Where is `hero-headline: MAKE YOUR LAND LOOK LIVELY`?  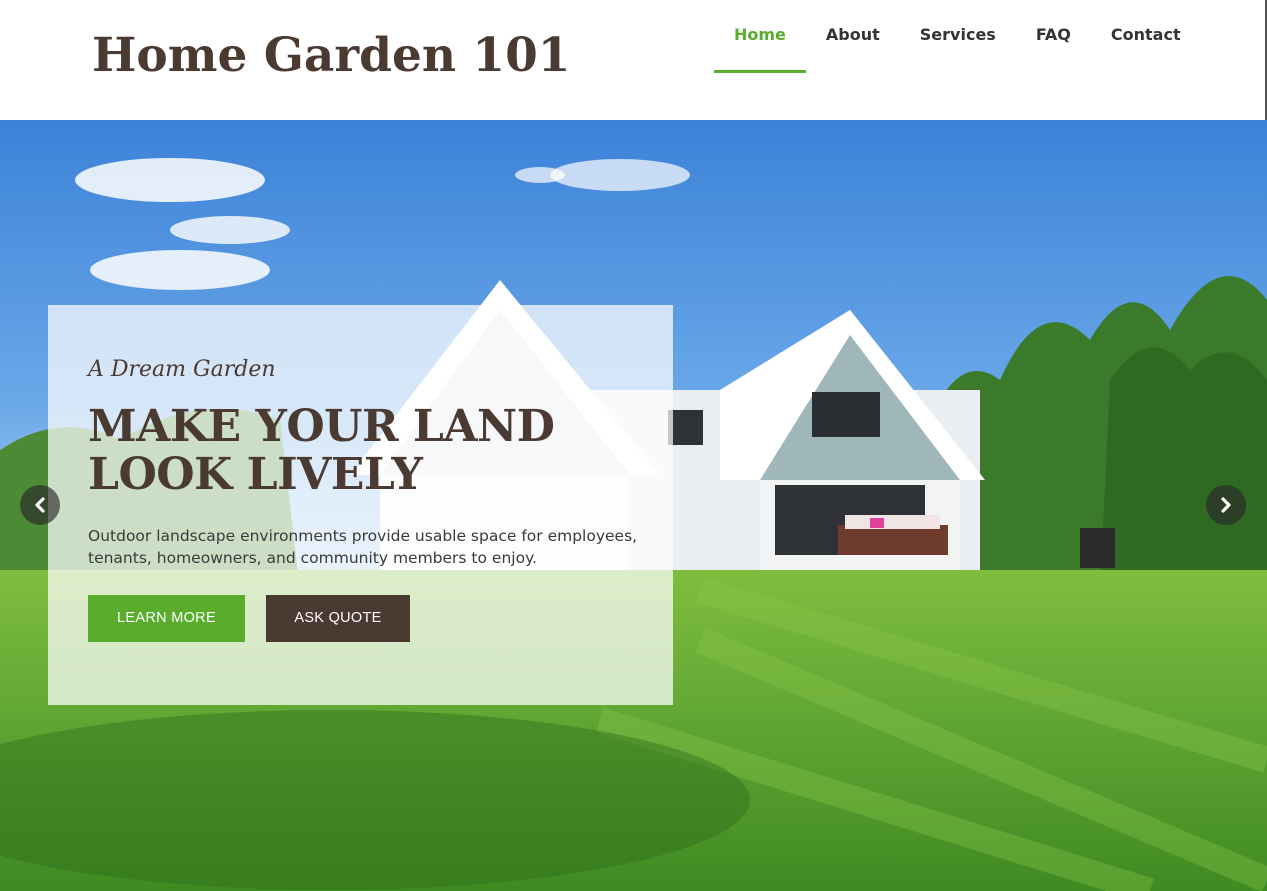 hero-headline: MAKE YOUR LAND LOOK LIVELY is located at coordinates (368, 451).